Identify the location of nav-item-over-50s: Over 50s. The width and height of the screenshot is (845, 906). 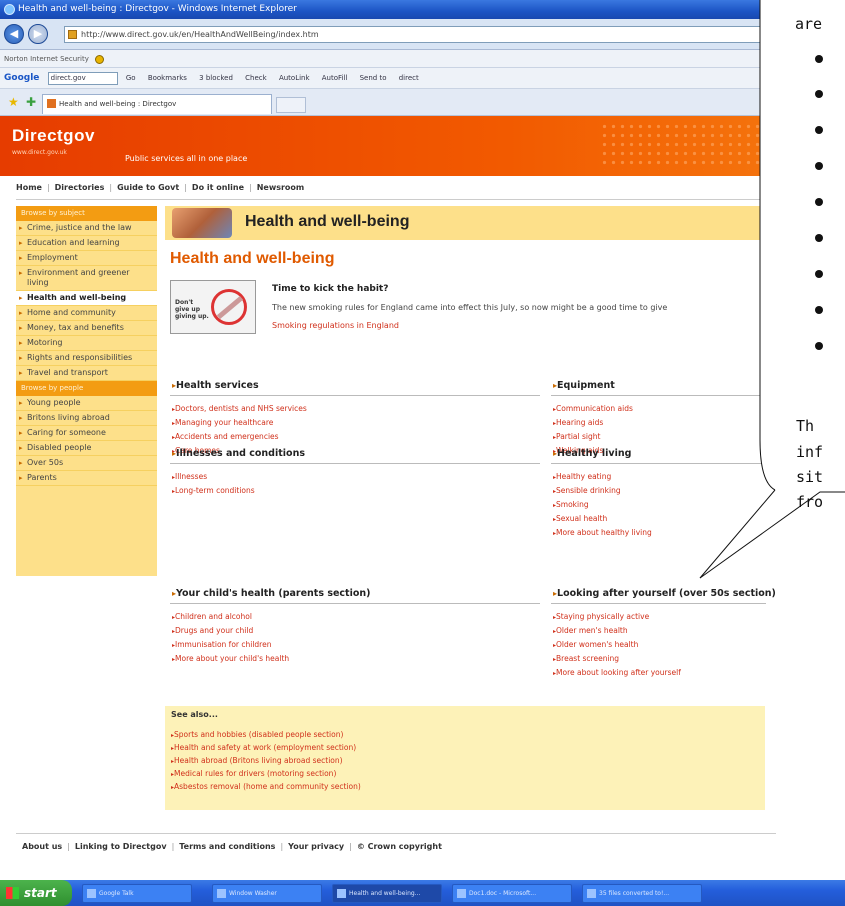
(86, 463).